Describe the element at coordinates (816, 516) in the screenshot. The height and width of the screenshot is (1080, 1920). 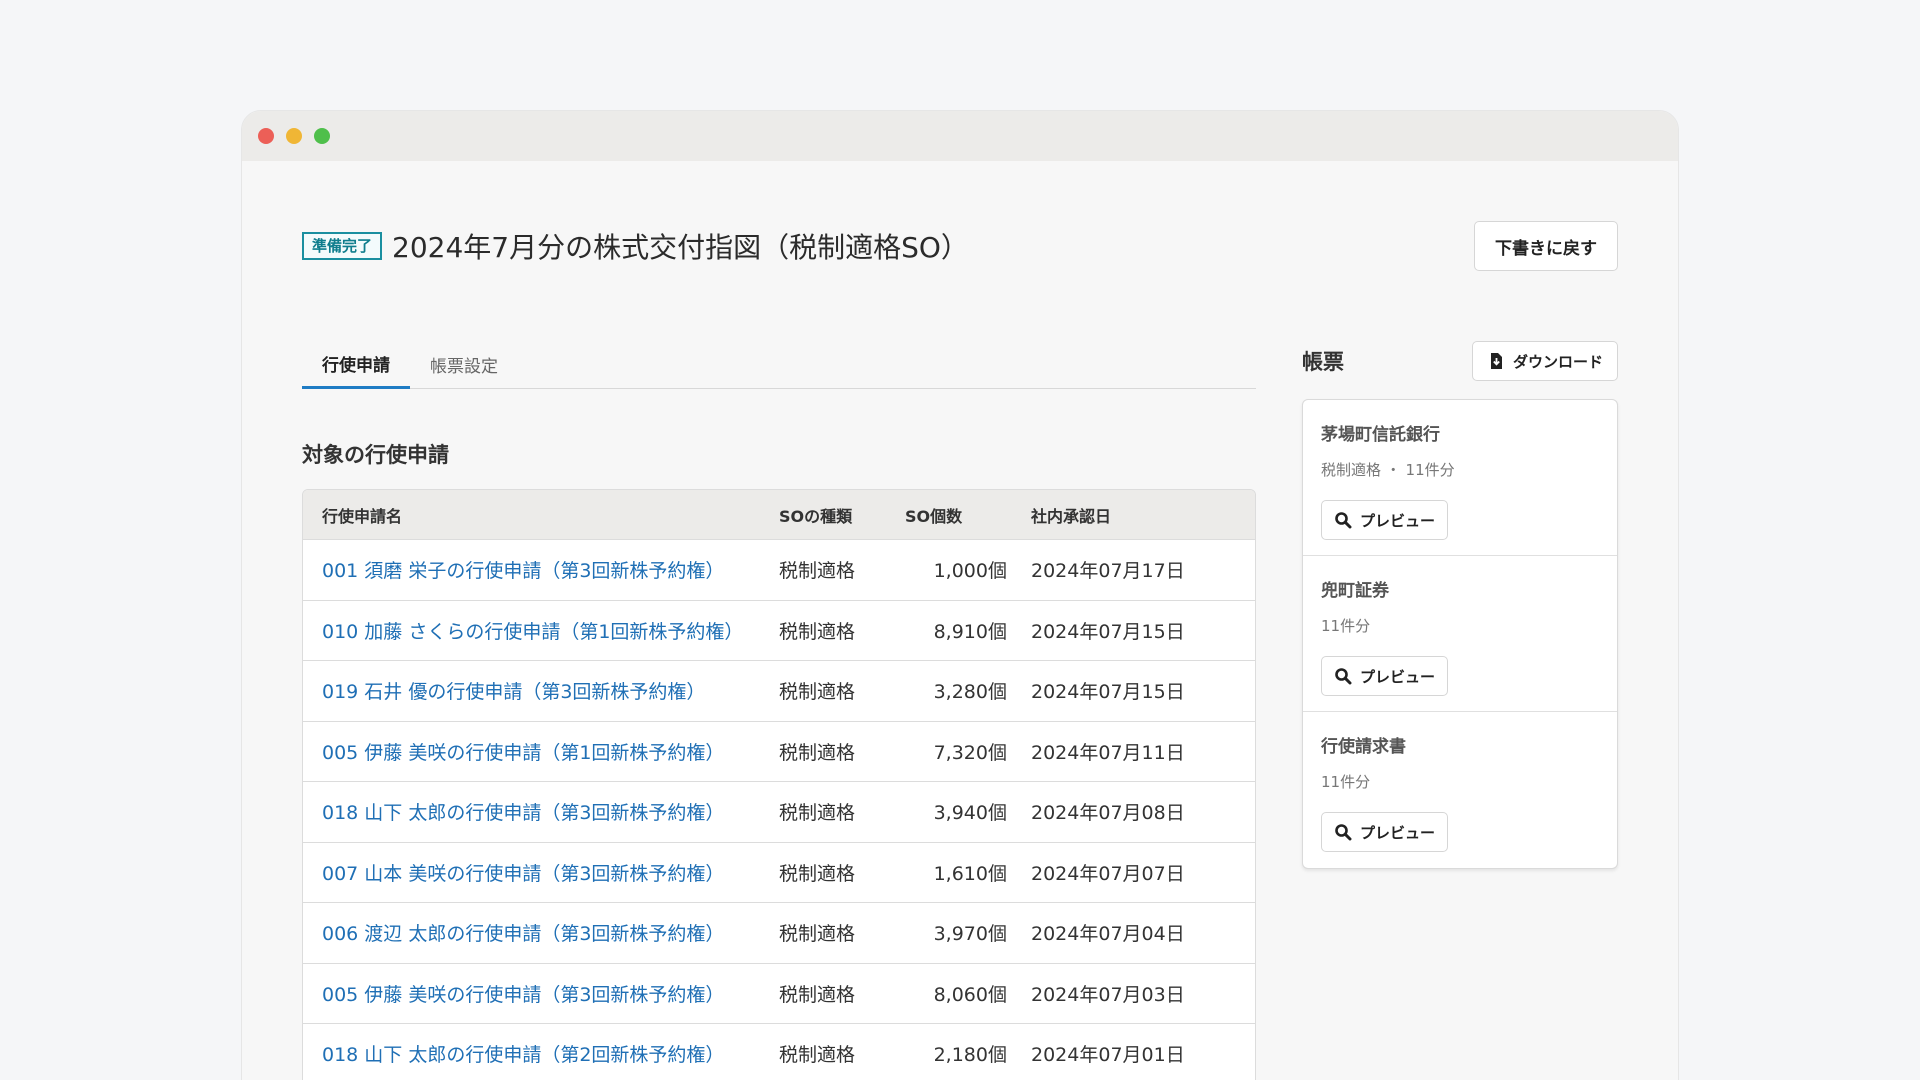
I see `column-header-type: SOの種類` at that location.